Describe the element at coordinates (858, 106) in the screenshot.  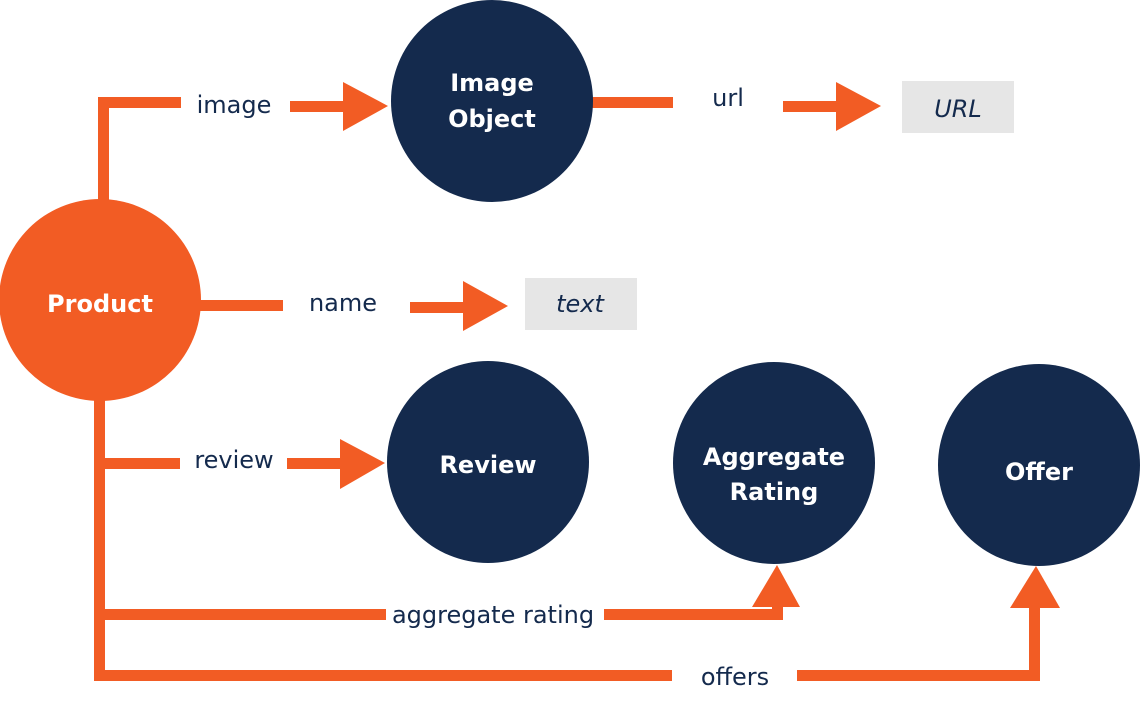
I see `edge-url-arrowhead` at that location.